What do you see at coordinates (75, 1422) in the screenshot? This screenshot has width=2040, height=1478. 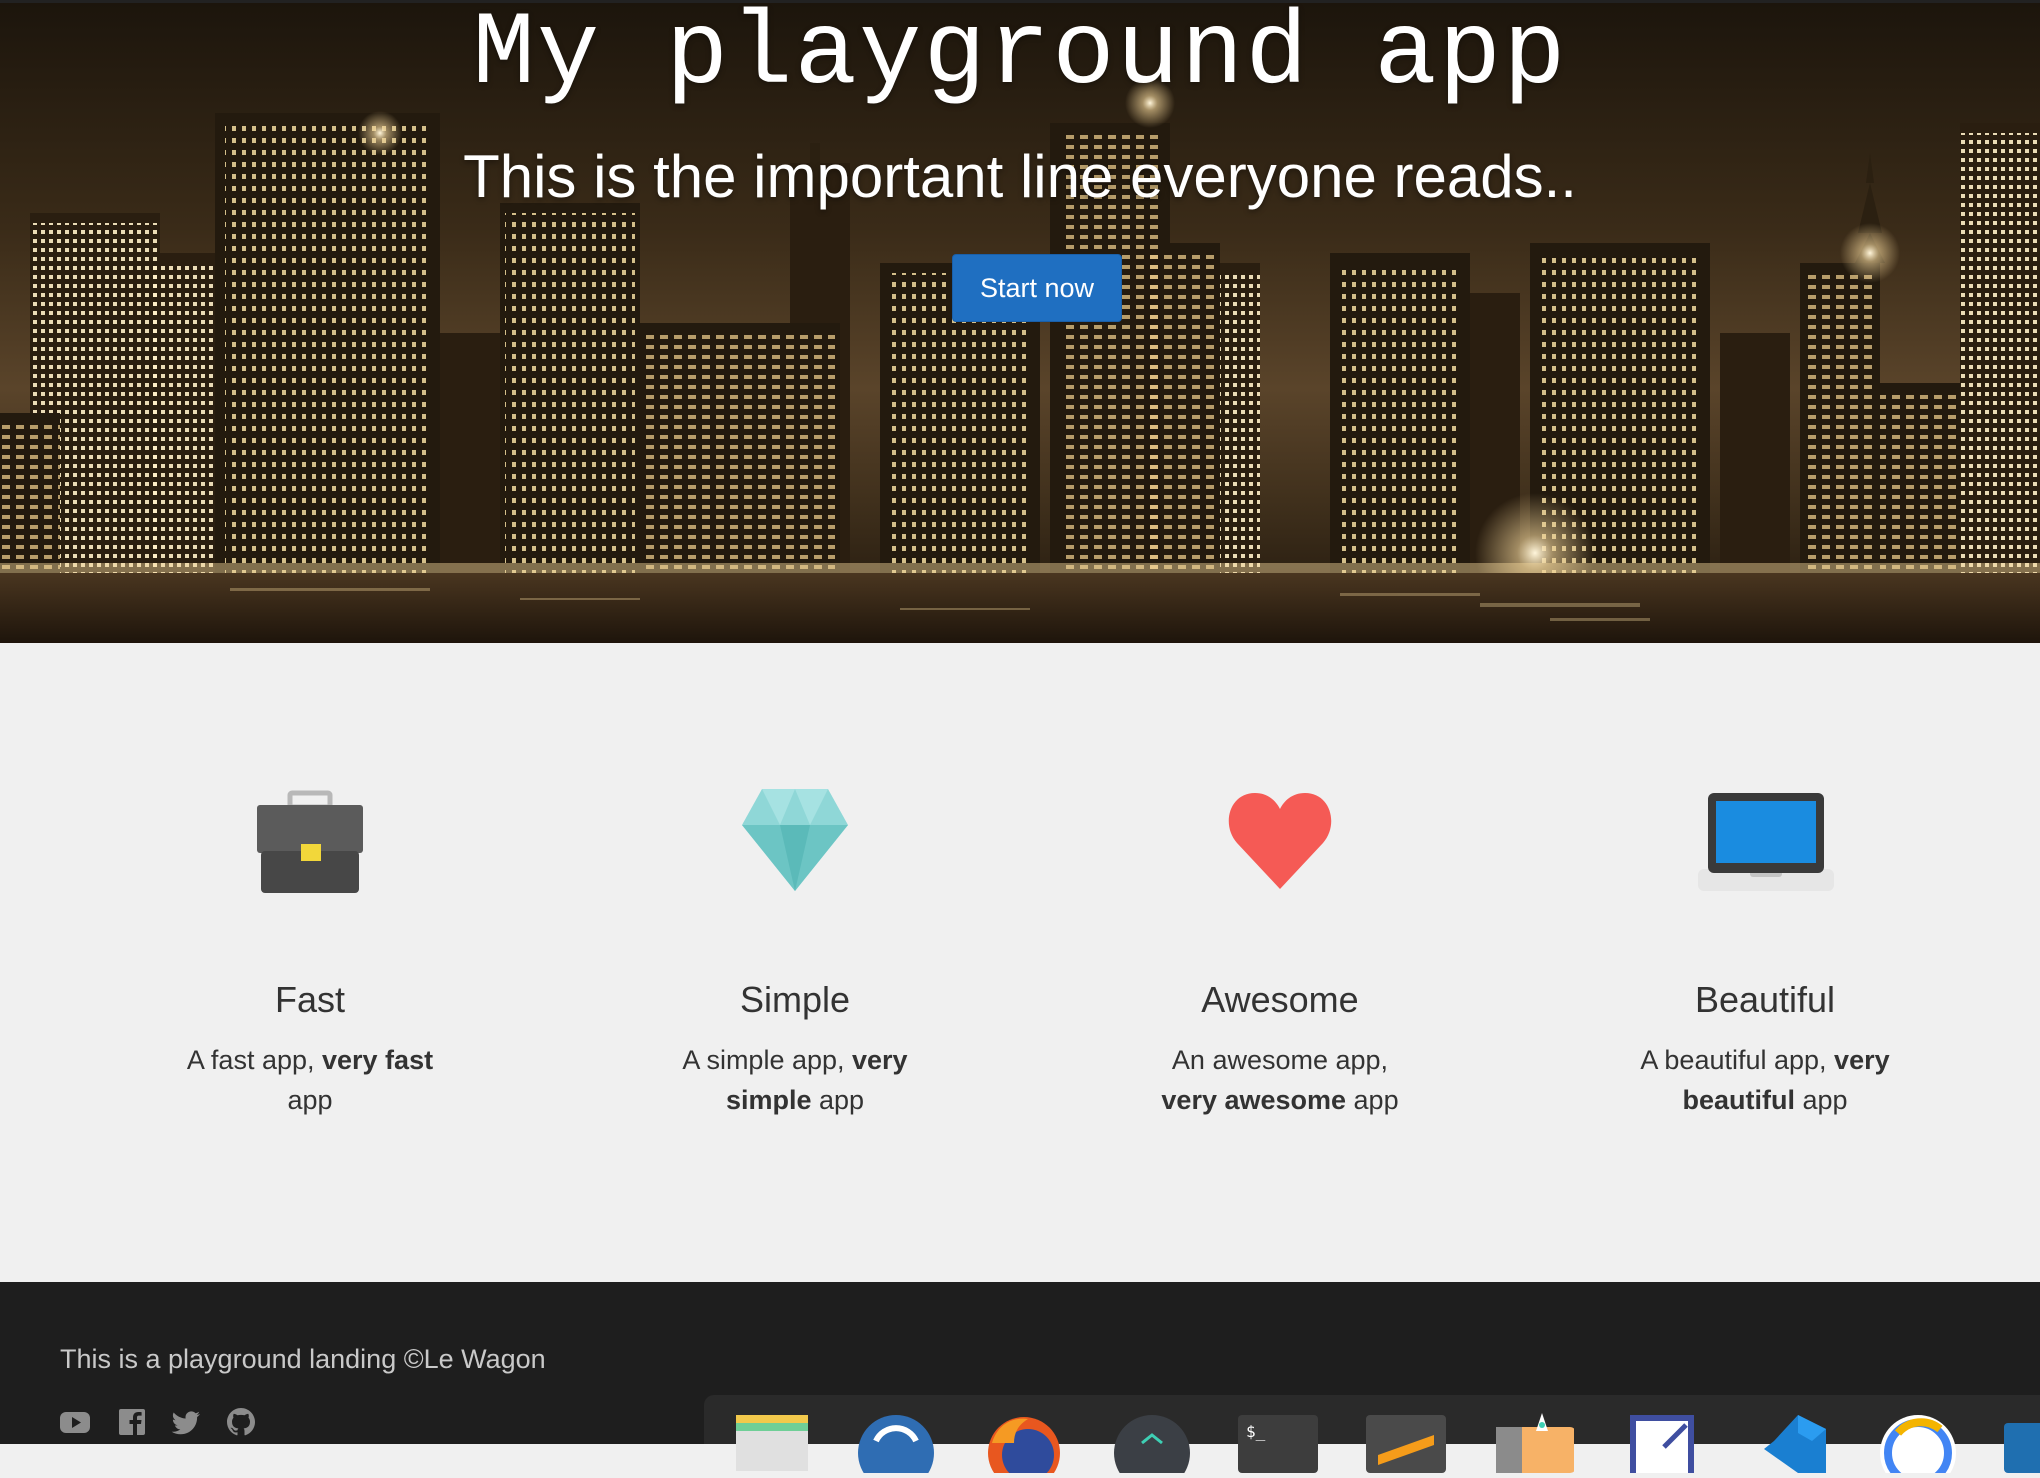 I see `youtube-icon` at bounding box center [75, 1422].